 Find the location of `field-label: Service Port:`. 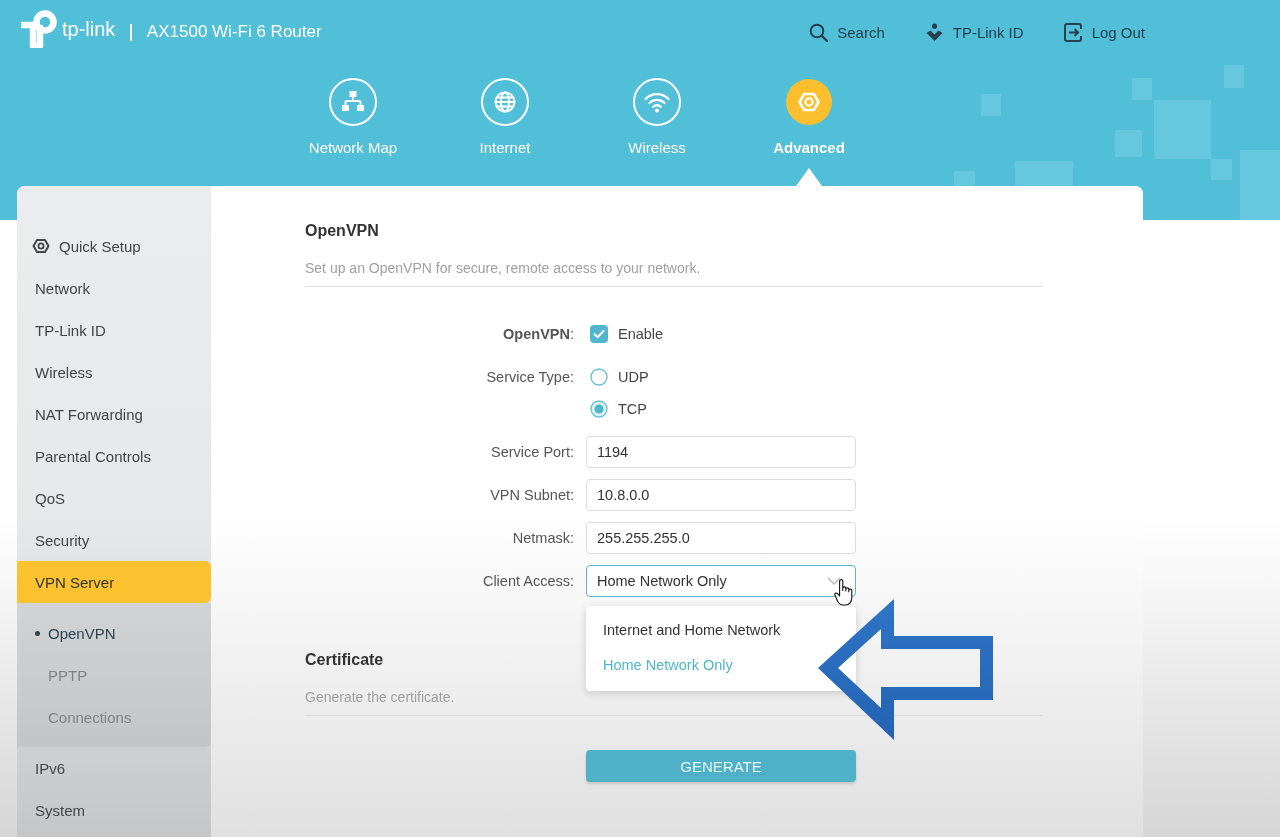

field-label: Service Port: is located at coordinates (532, 452).